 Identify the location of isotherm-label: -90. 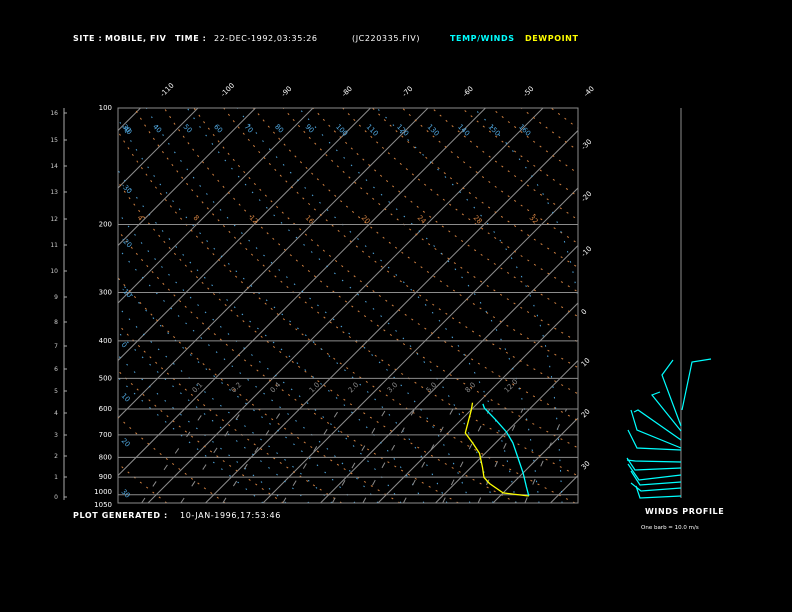
(287, 92).